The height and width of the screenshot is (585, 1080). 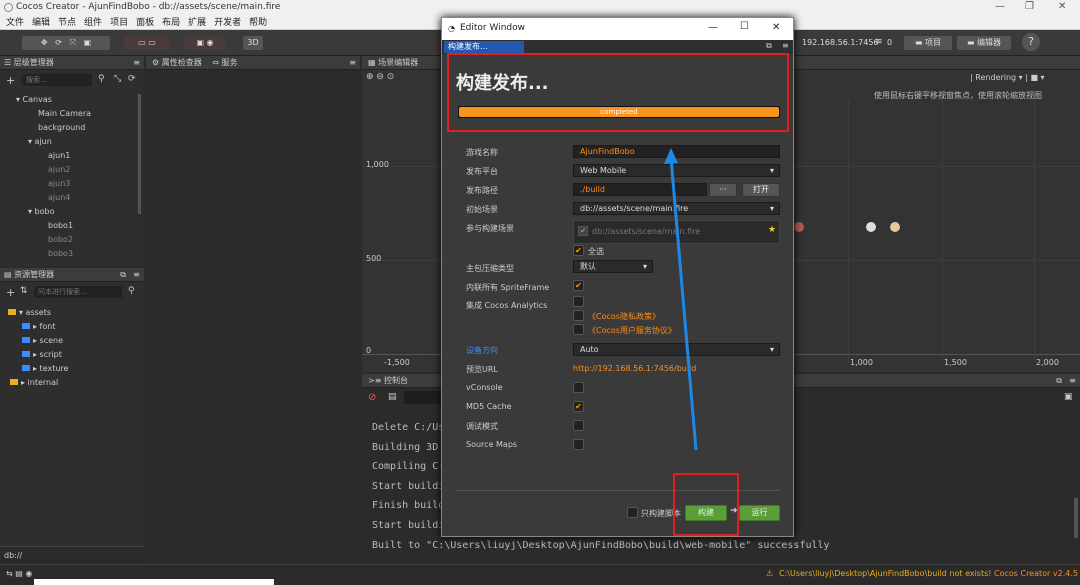 What do you see at coordinates (683, 304) in the screenshot?
I see `arrow-line` at bounding box center [683, 304].